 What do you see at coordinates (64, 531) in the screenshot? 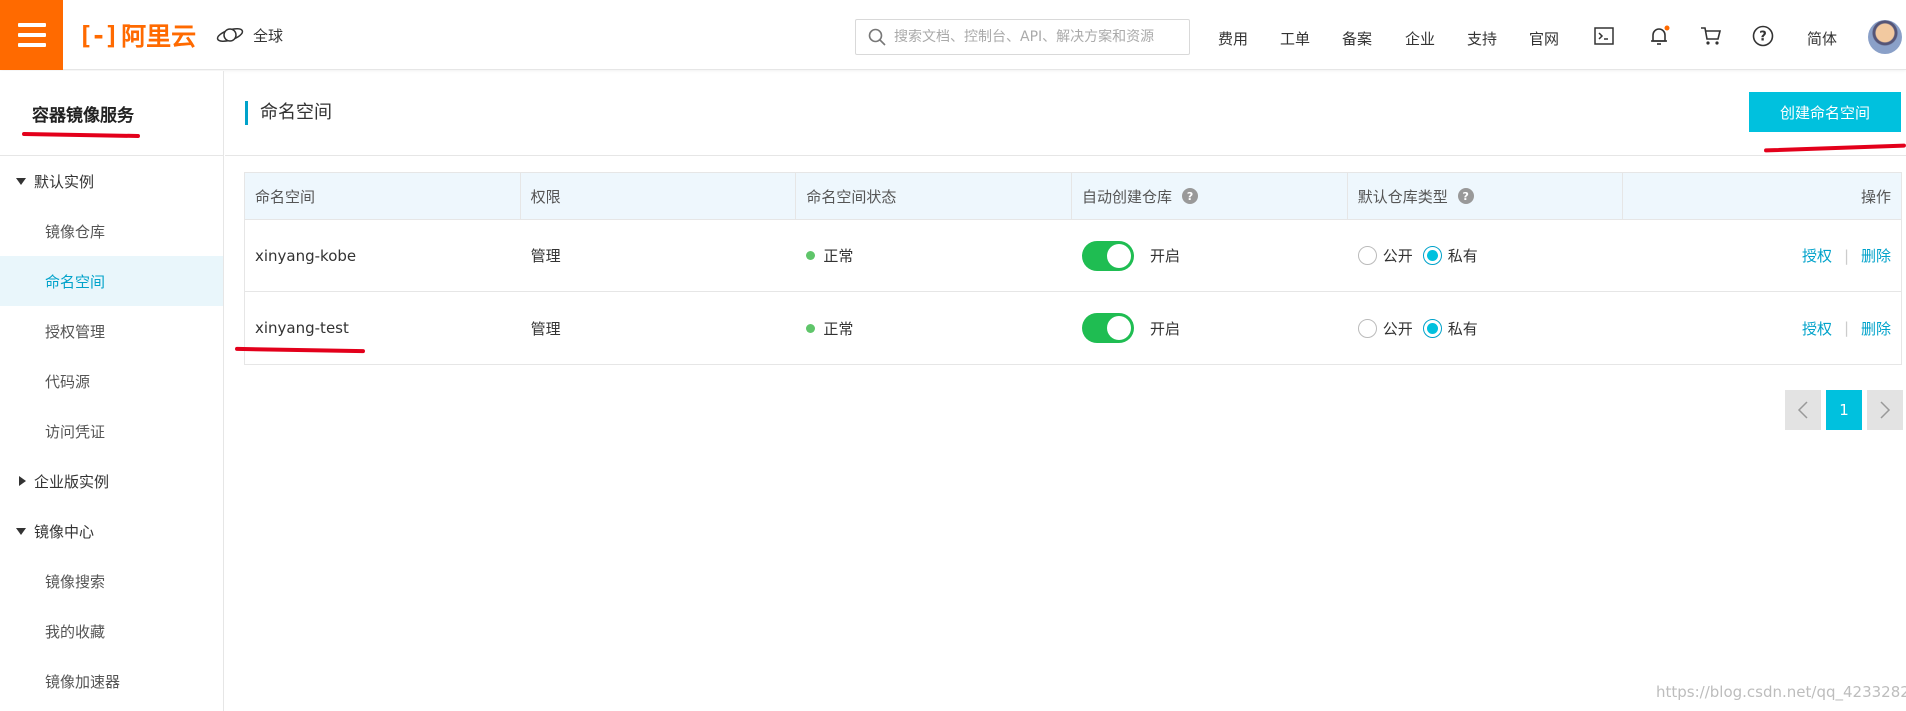
I see `sidebar-group-label: 镜像中心` at bounding box center [64, 531].